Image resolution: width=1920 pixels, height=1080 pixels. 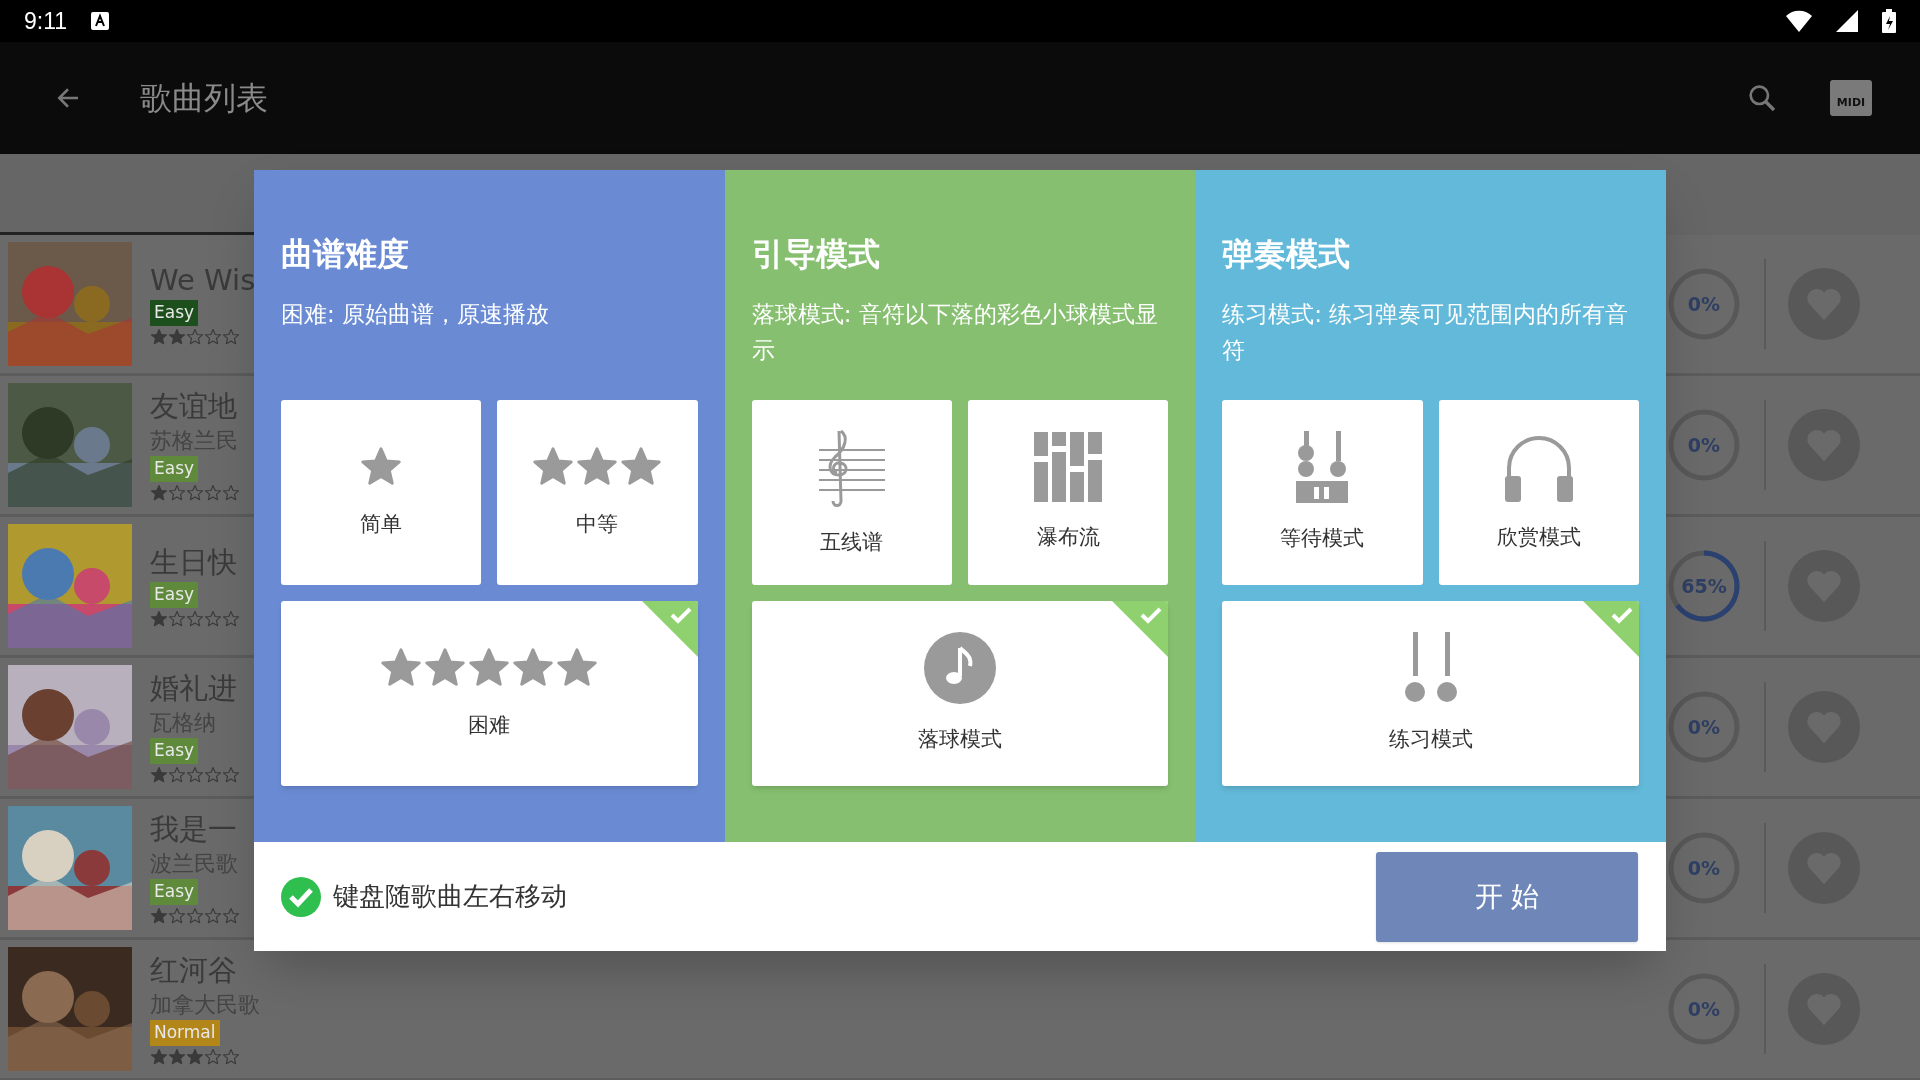 I want to click on start-button: 开 始, so click(x=1507, y=896).